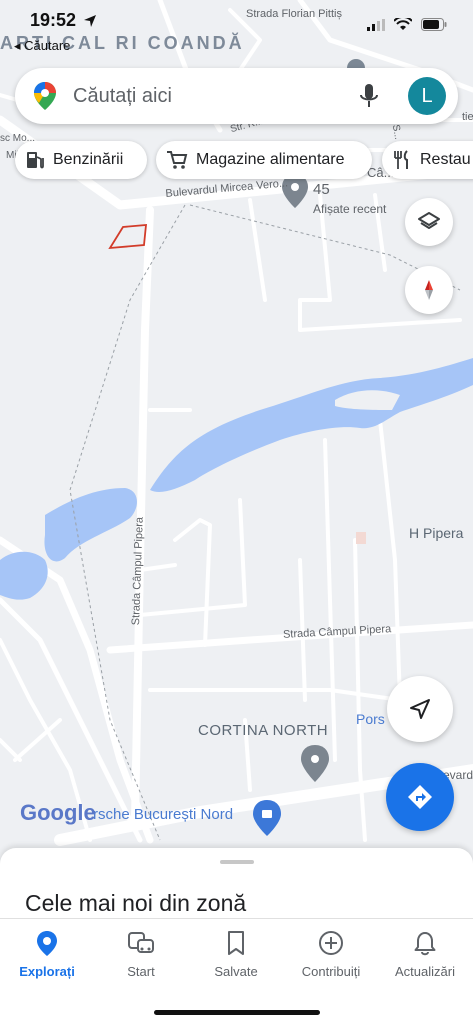 The width and height of the screenshot is (473, 1025). Describe the element at coordinates (122, 96) in the screenshot. I see `search-input: Căutați aici` at that location.